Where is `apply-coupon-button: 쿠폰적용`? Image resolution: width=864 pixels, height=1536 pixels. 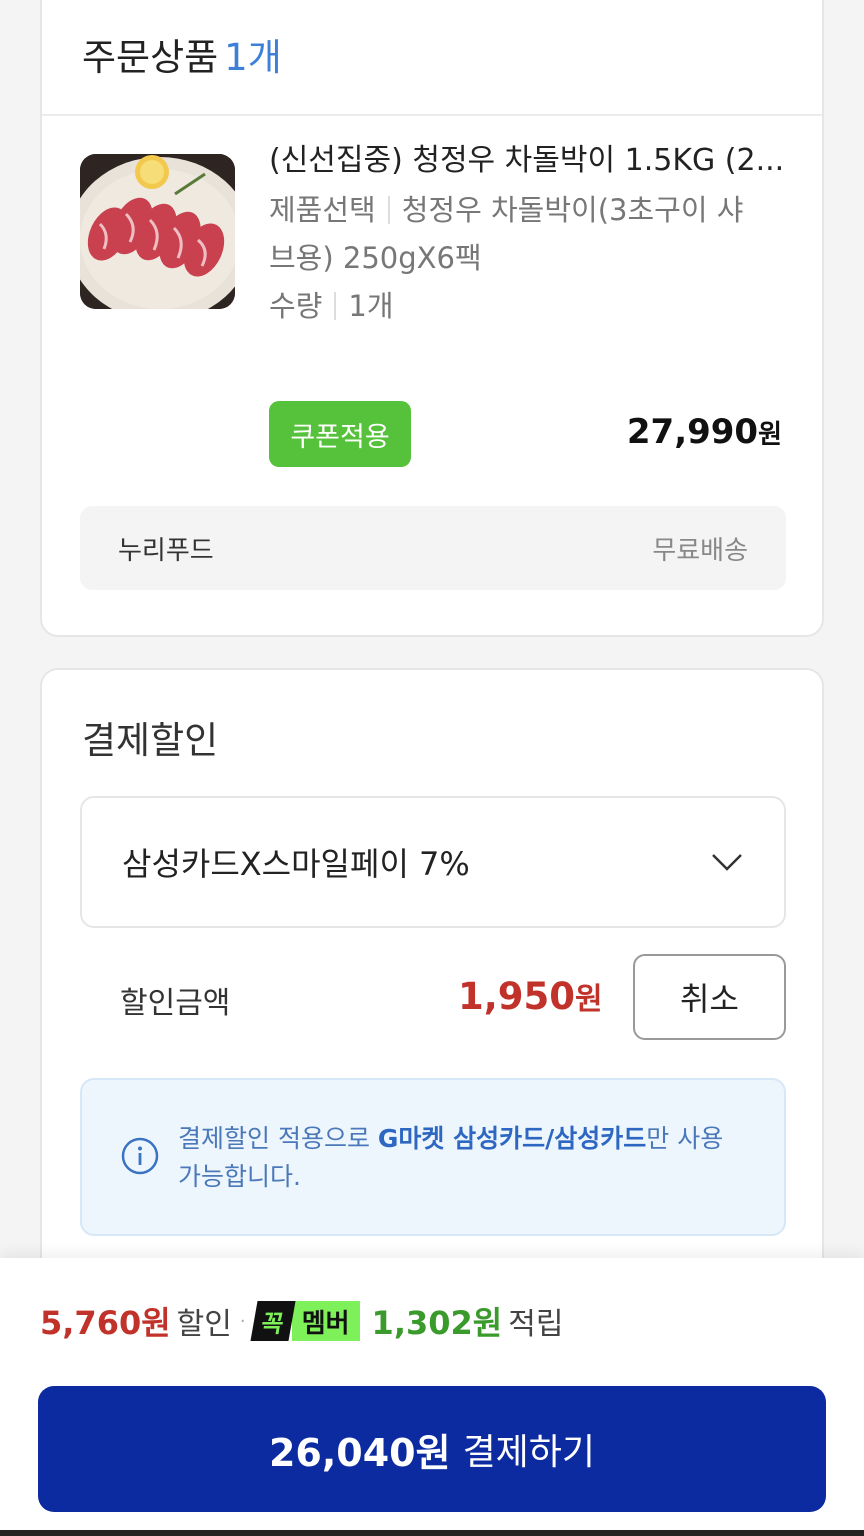
apply-coupon-button: 쿠폰적용 is located at coordinates (340, 434).